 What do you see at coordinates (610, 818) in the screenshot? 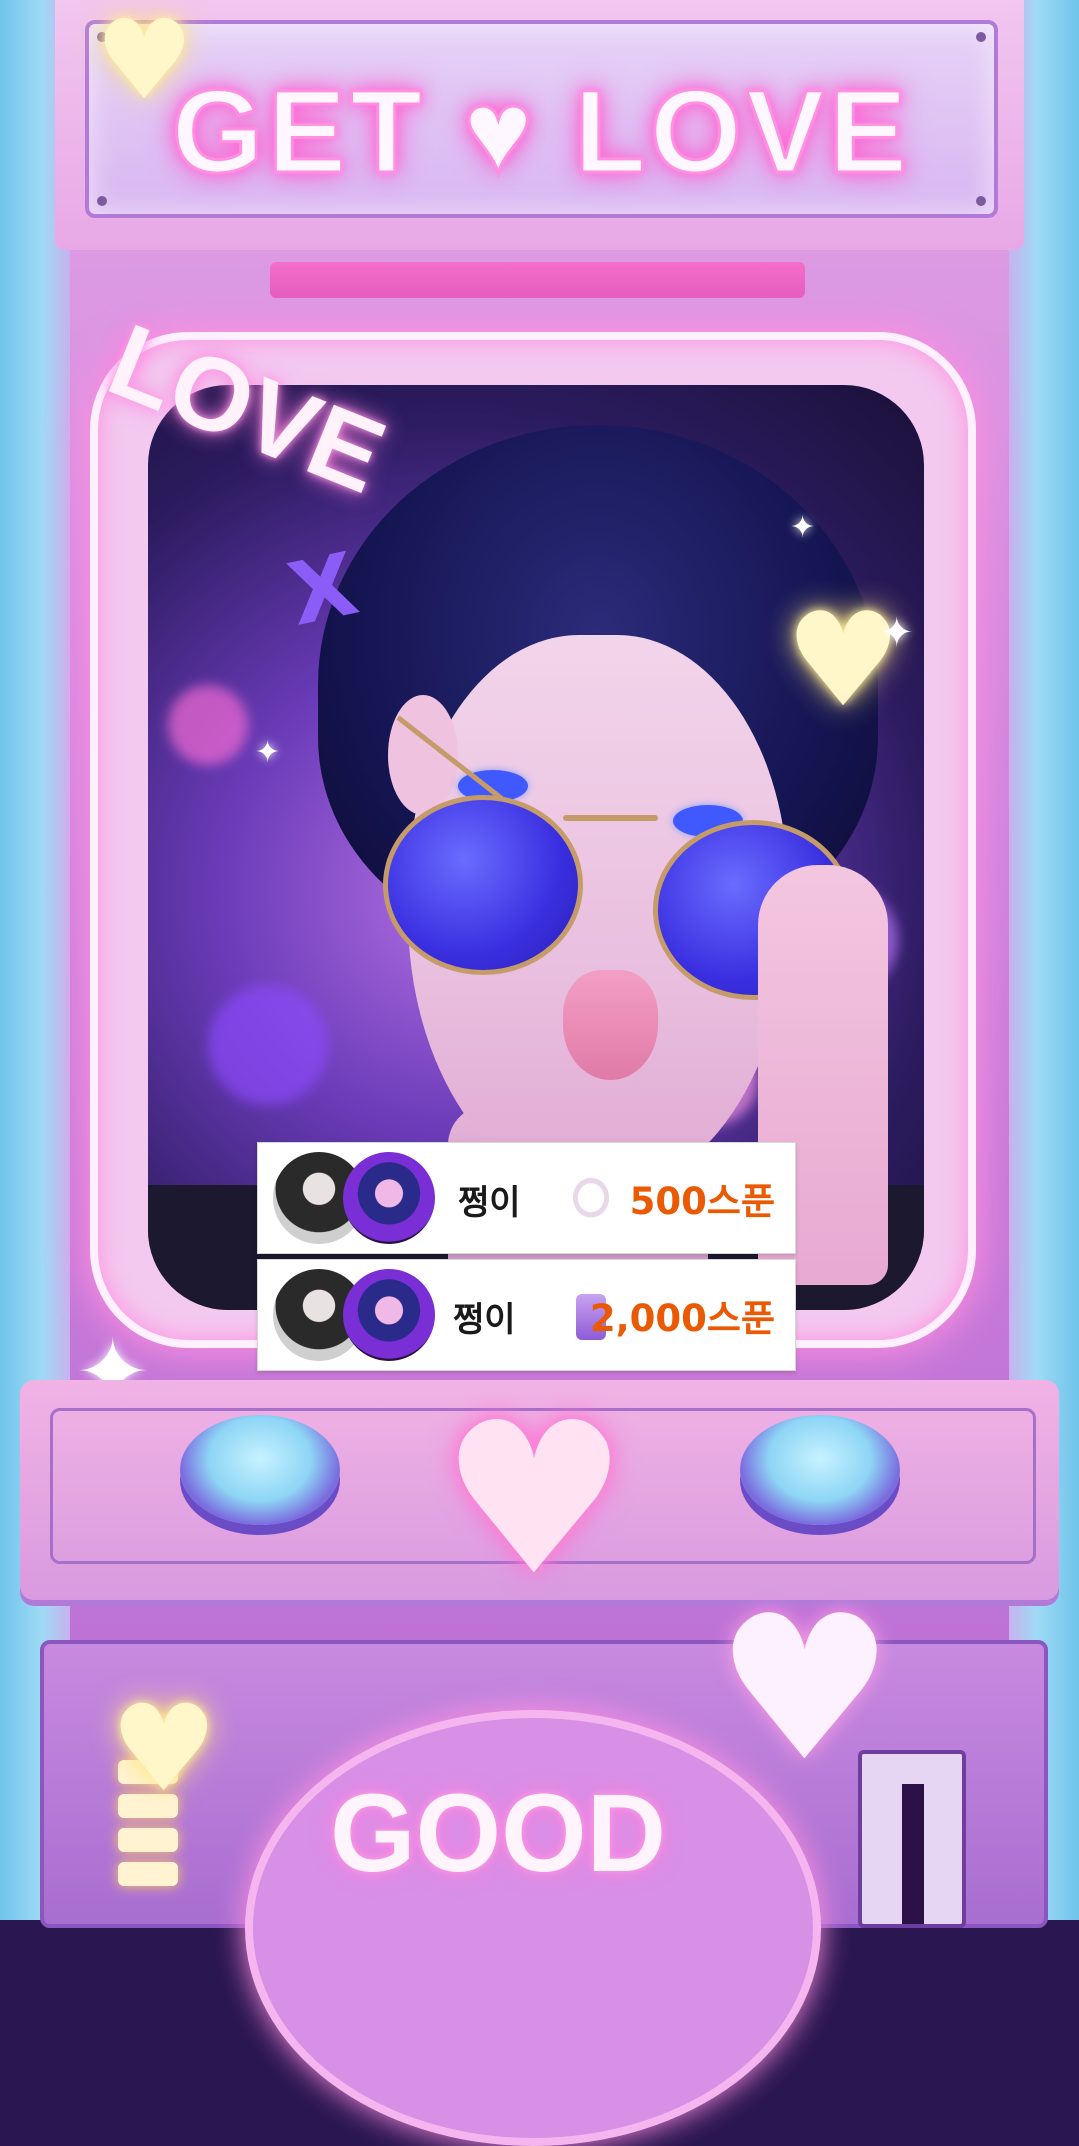
I see `glasses-bridge` at bounding box center [610, 818].